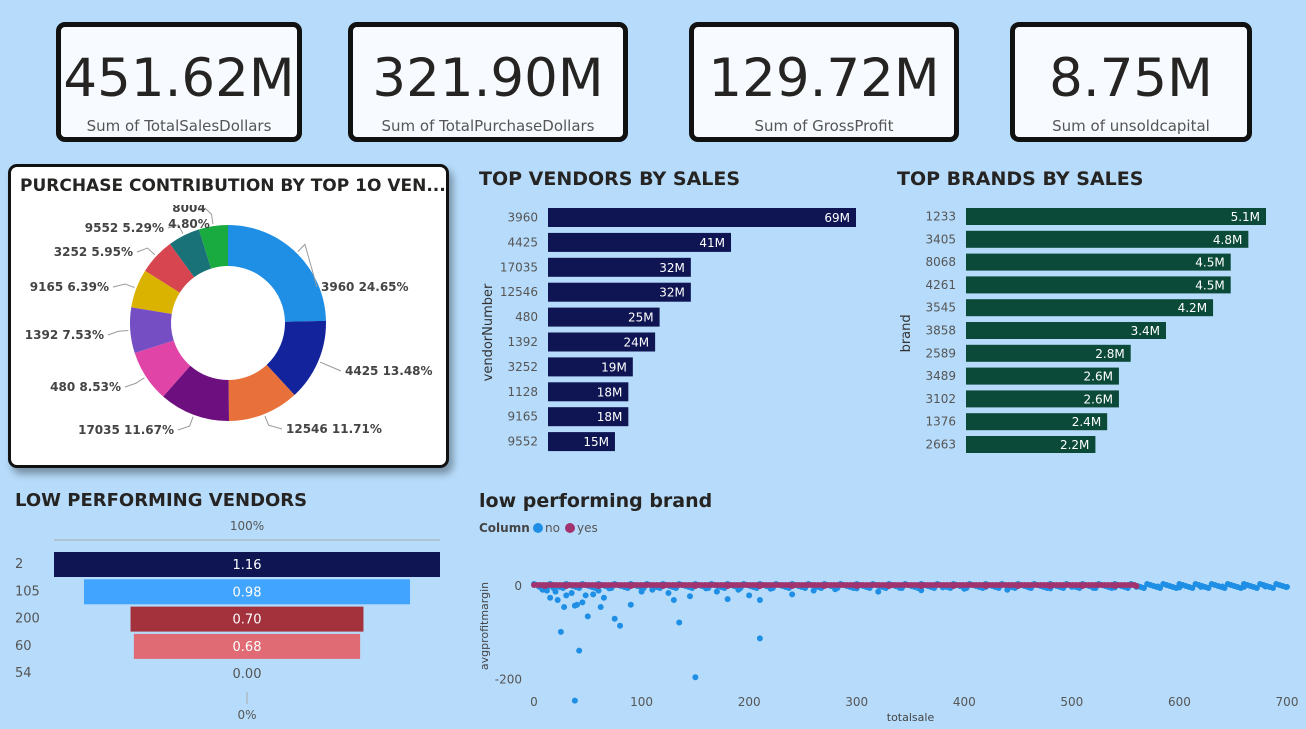  Describe the element at coordinates (538, 528) in the screenshot. I see `legend-marker-no` at that location.